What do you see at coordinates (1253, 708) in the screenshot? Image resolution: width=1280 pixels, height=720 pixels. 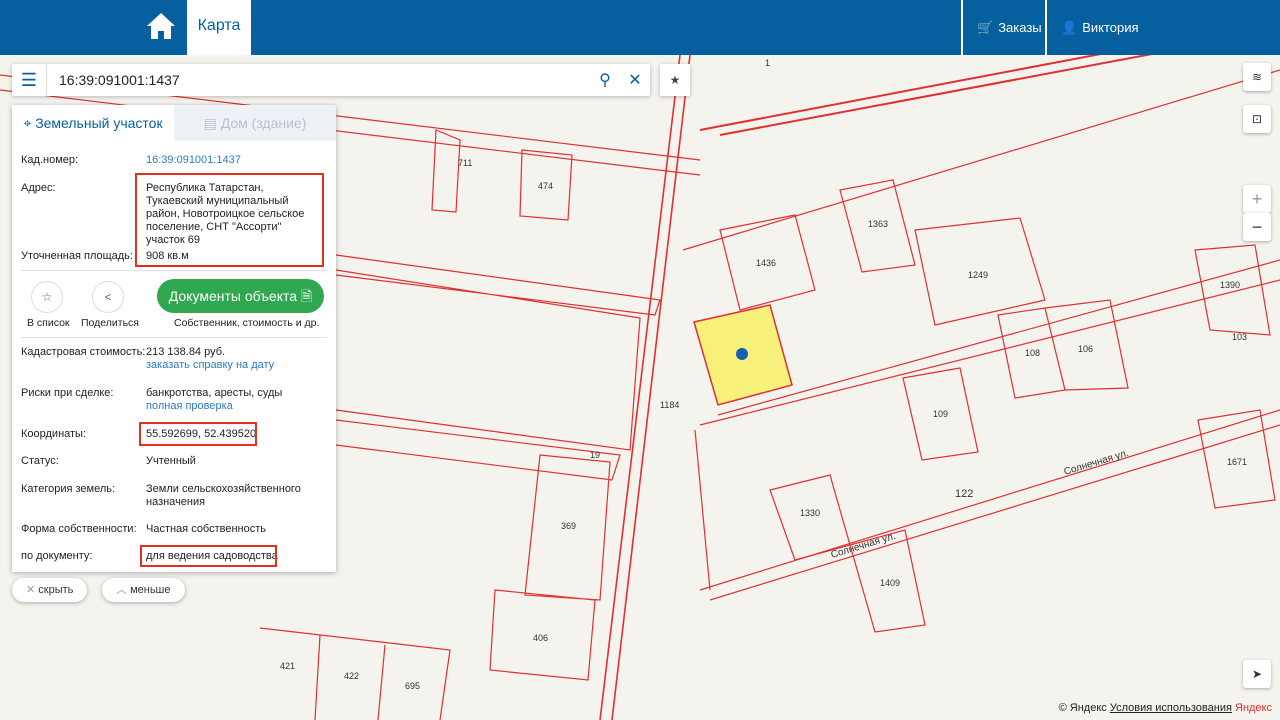 I see `yandex-logo: Яндекс` at bounding box center [1253, 708].